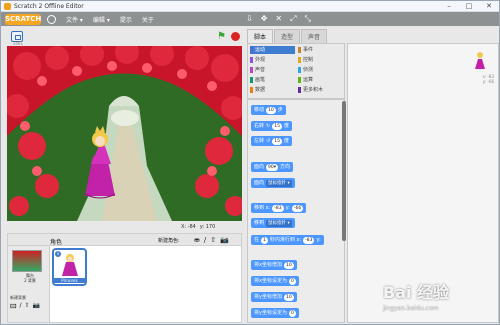 Image resolution: width=500 pixels, height=325 pixels. What do you see at coordinates (49, 6) in the screenshot?
I see `window-title: Scratch 2 Offline Editor` at bounding box center [49, 6].